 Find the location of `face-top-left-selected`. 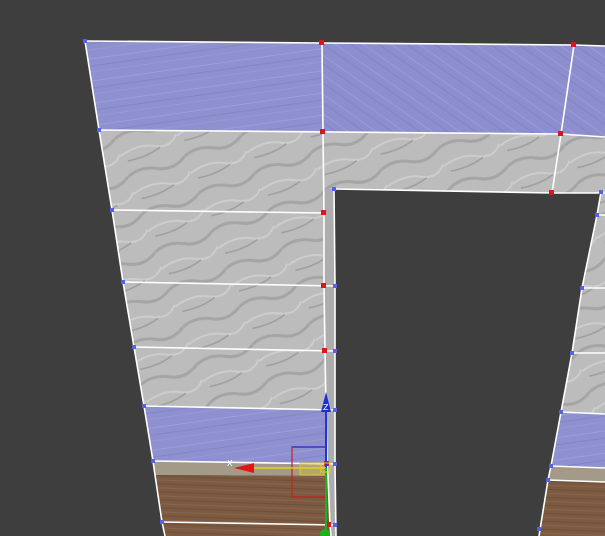

face-top-left-selected is located at coordinates (204, 86).